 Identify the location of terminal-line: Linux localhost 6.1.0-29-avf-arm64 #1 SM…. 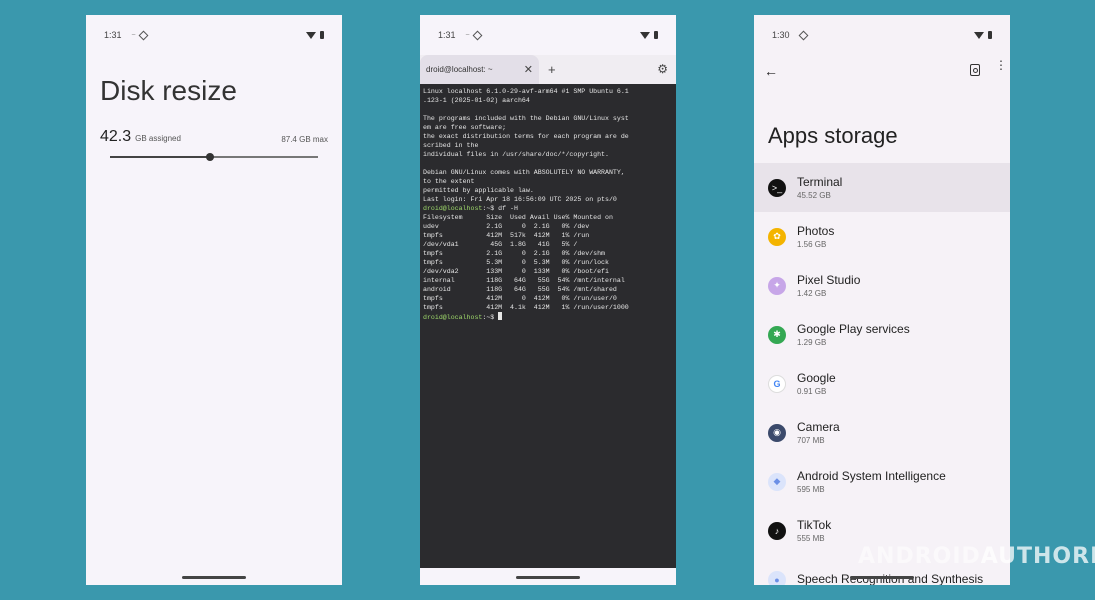
(548, 91).